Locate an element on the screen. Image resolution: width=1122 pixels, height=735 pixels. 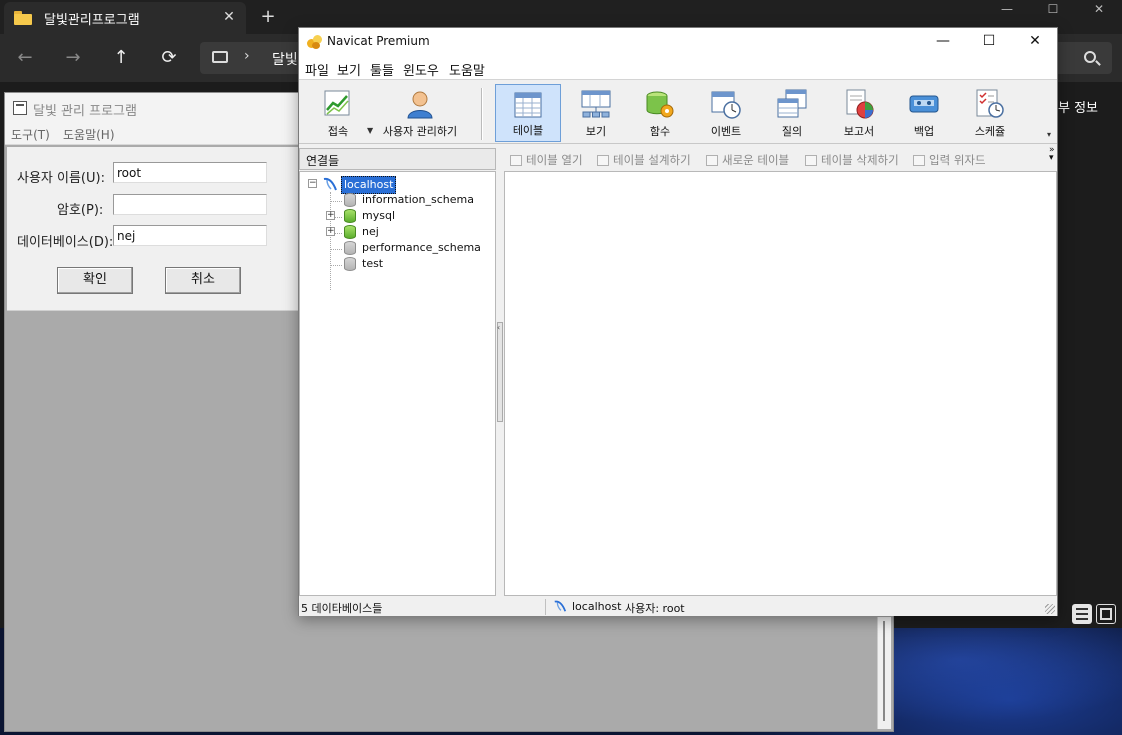
tree-item-localhost: − localhost is located at coordinates (395, 185).